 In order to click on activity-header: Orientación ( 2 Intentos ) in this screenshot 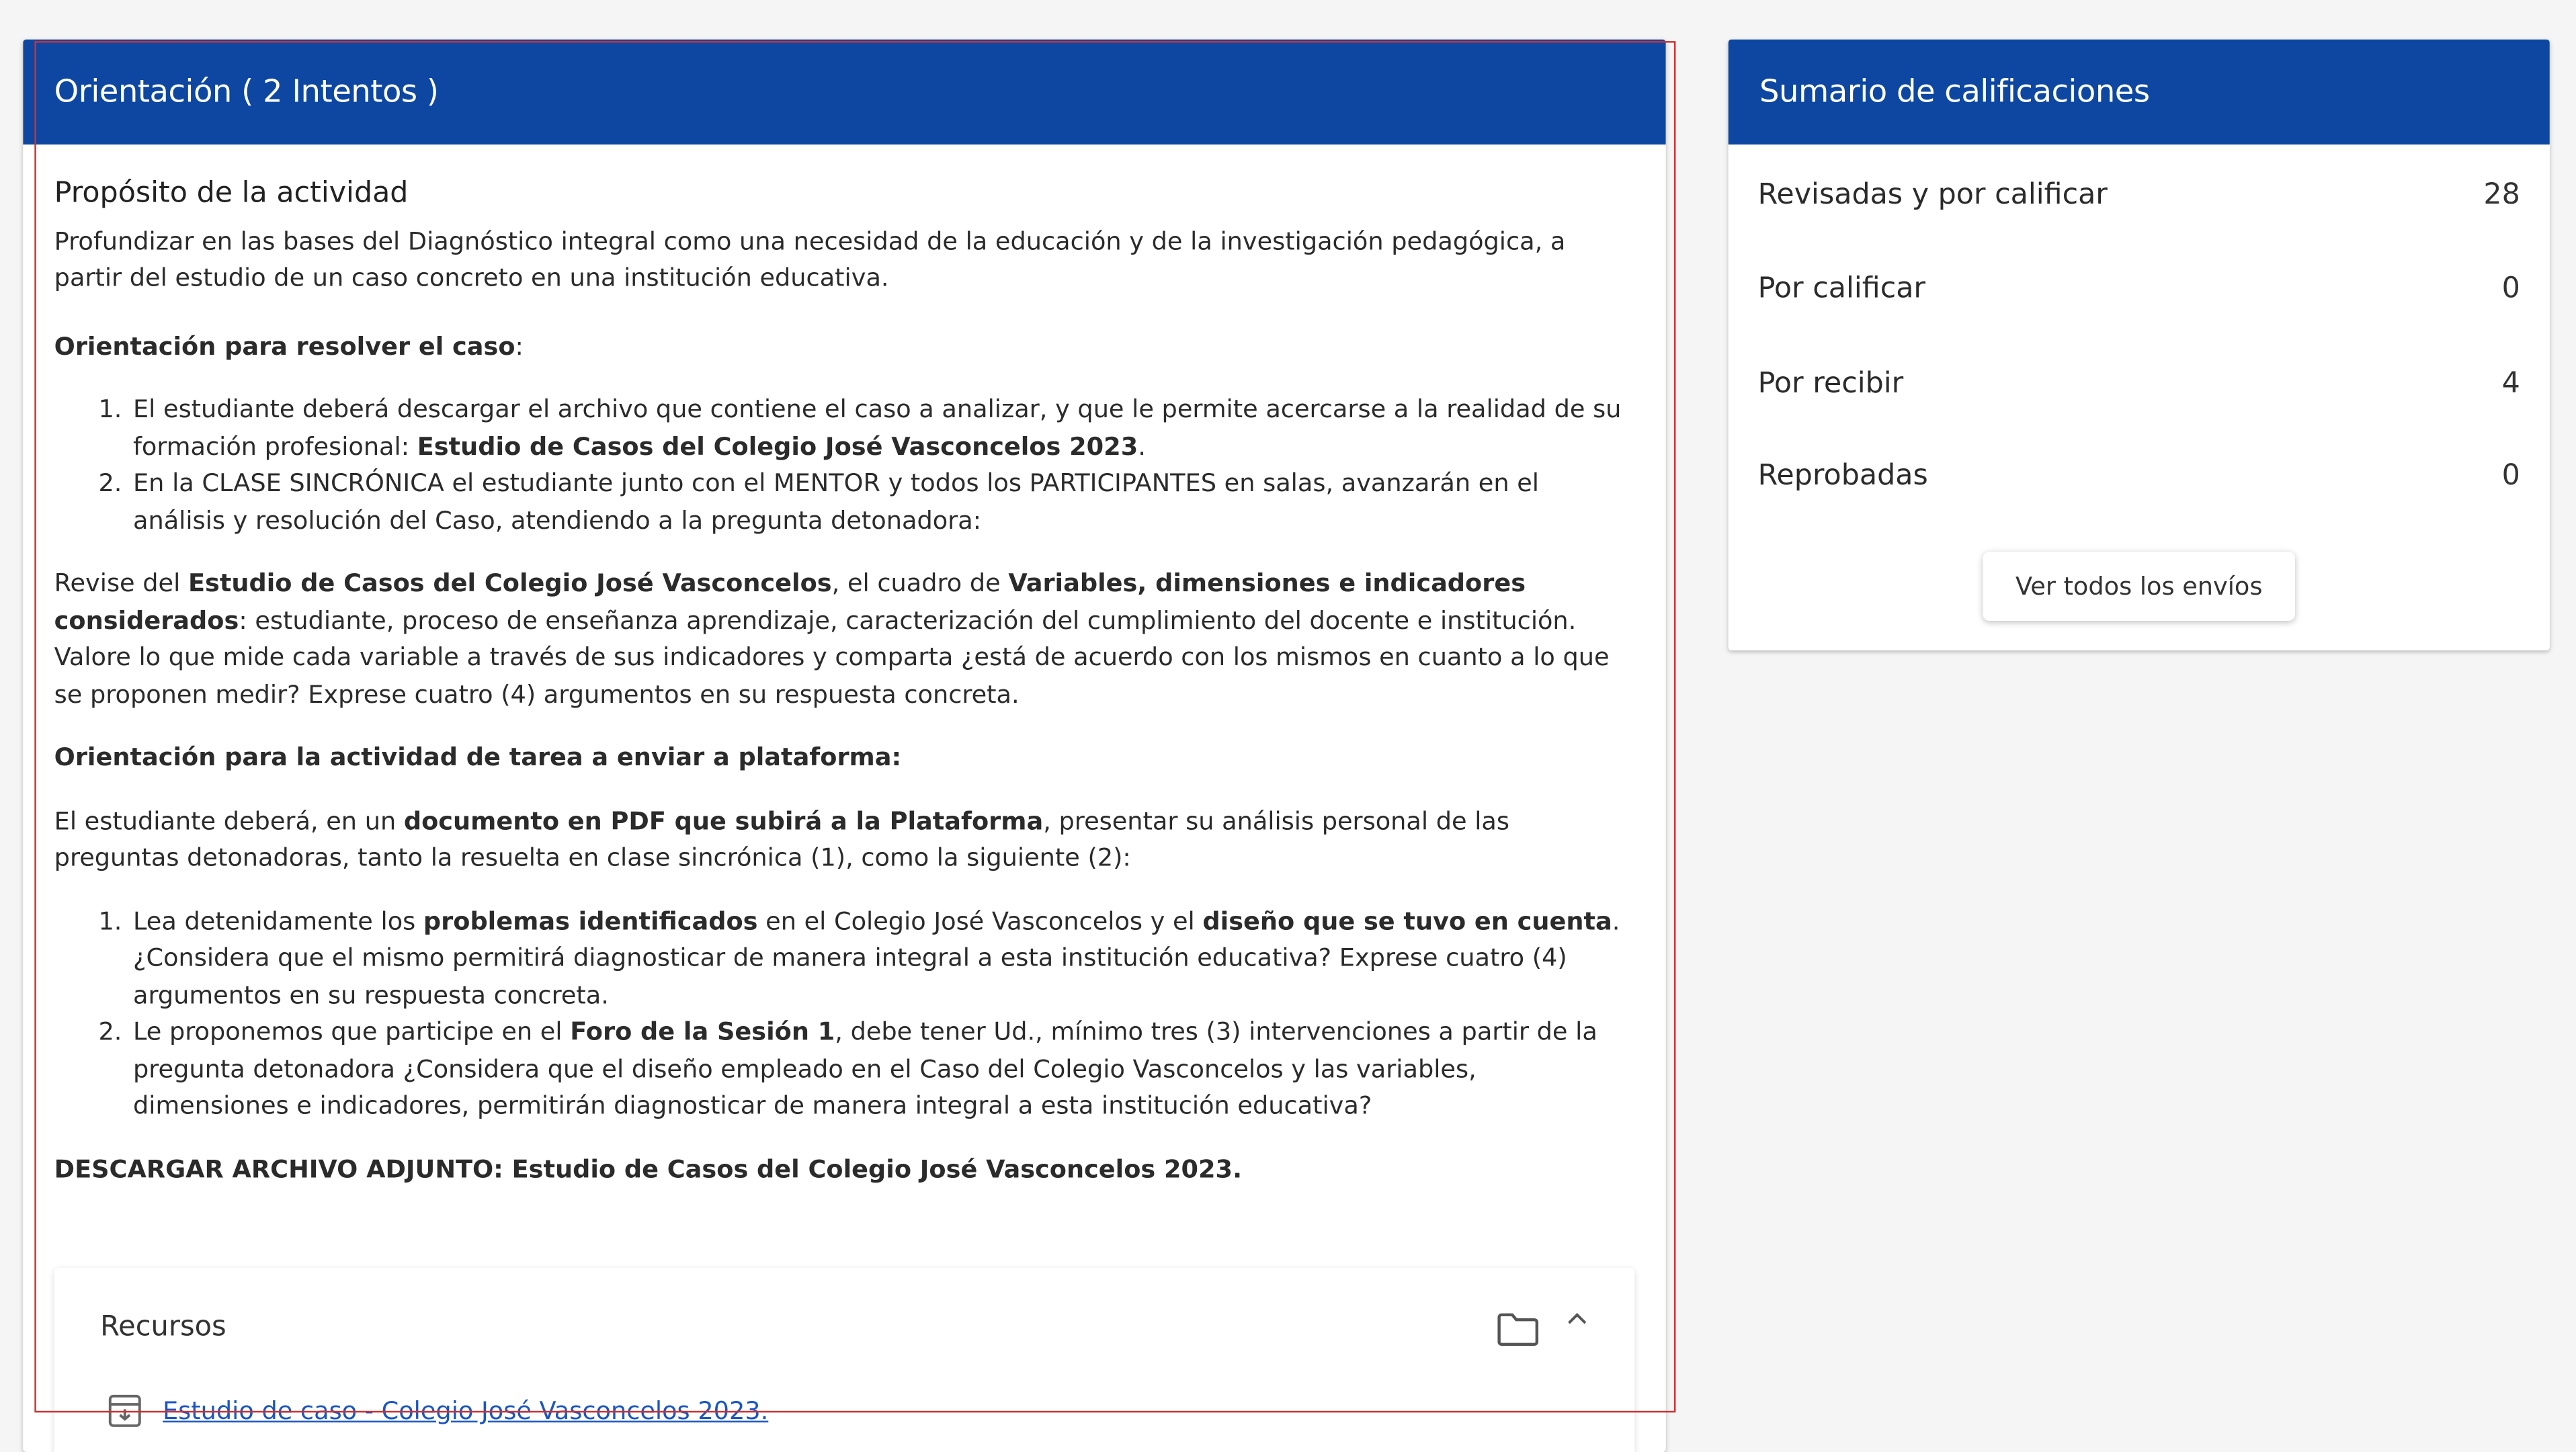, I will do `click(844, 92)`.